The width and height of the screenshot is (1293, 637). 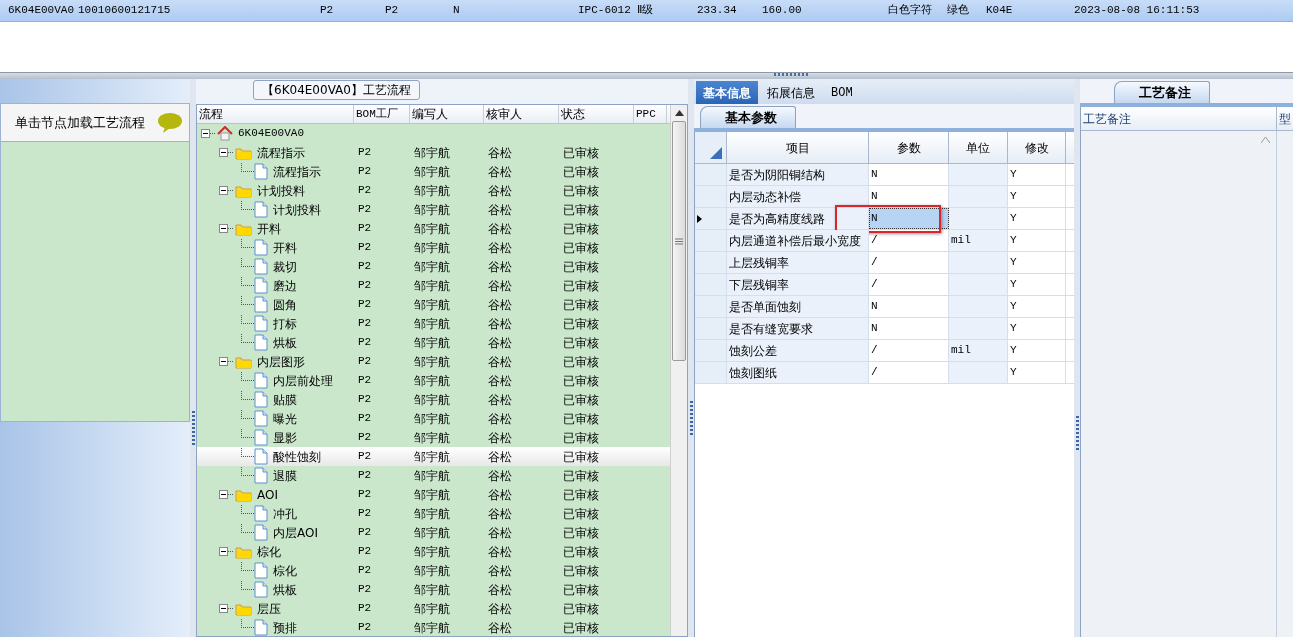 I want to click on tree-row: 贴膜 P2 邹宇航 谷松 已审核, so click(x=433, y=399).